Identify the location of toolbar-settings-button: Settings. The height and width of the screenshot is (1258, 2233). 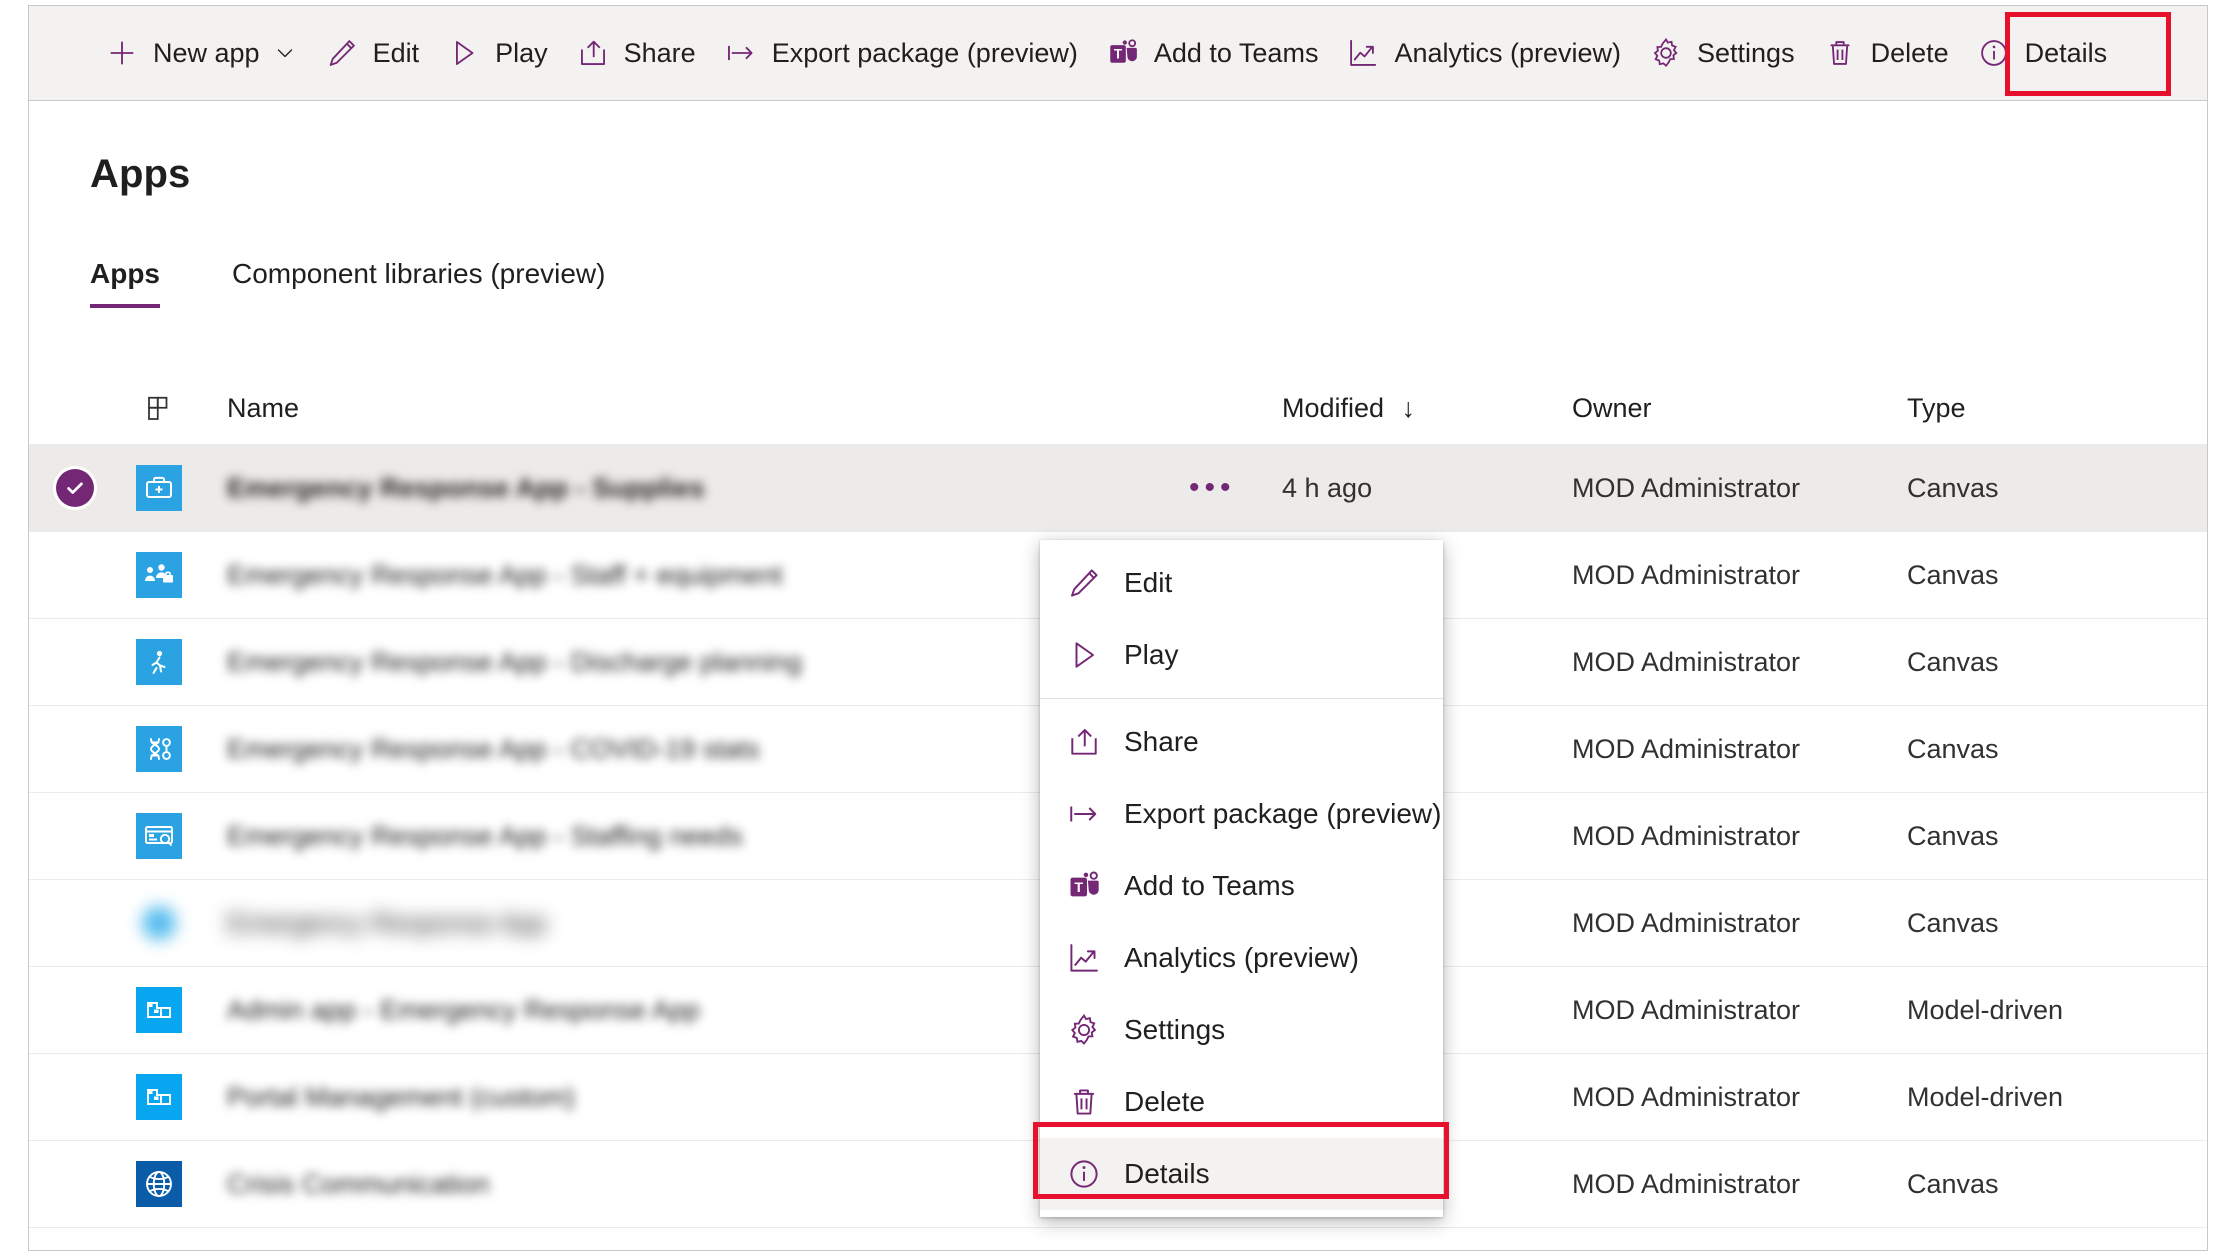
(1722, 53).